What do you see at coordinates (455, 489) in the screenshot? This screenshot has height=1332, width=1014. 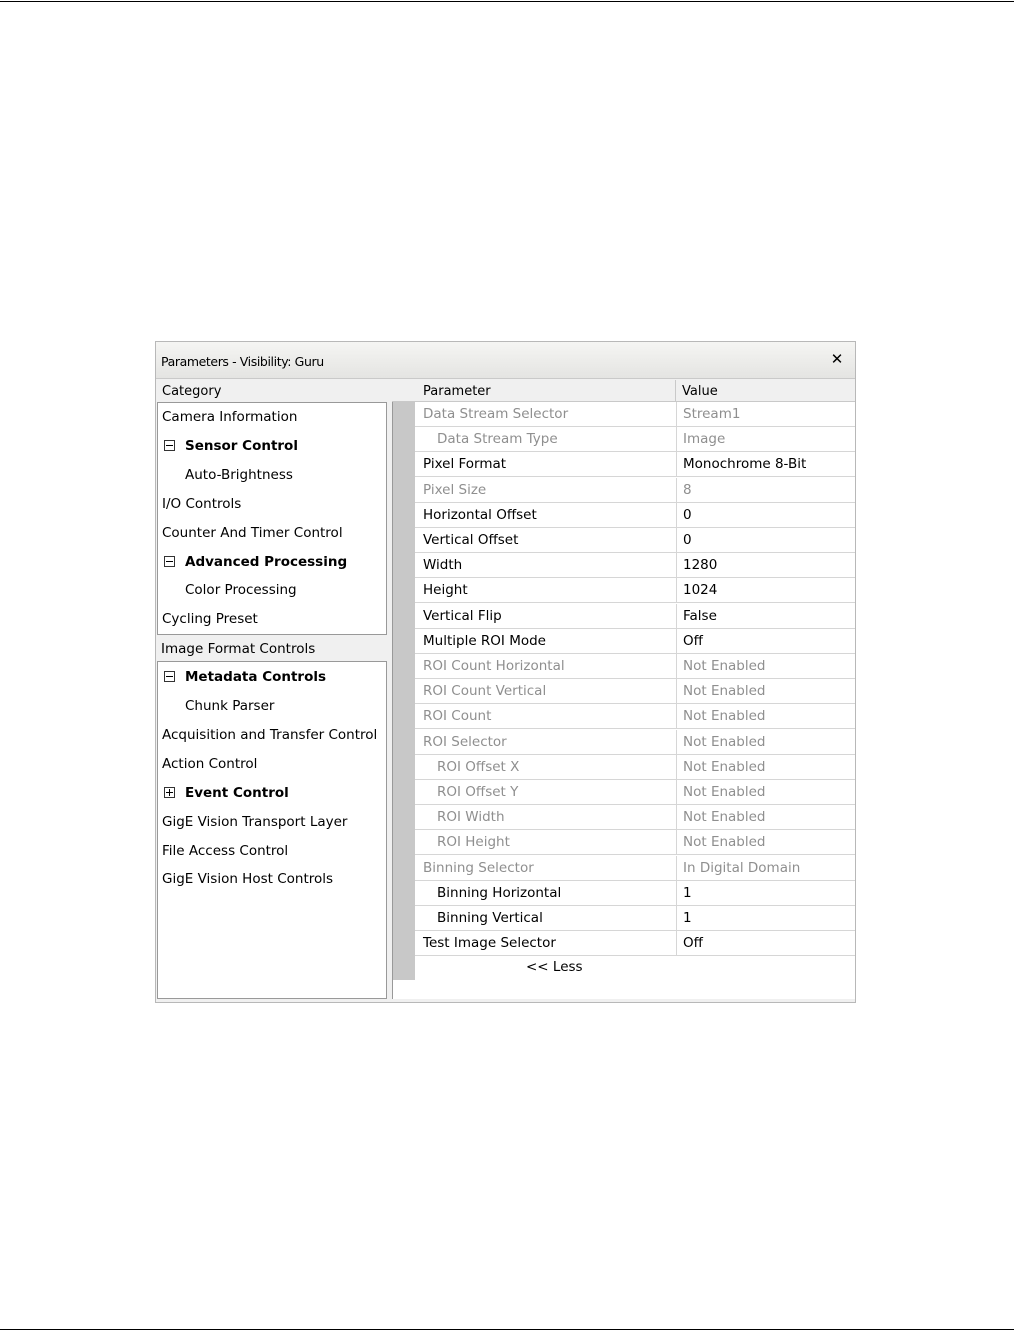 I see `parameter-name: Pixel Size` at bounding box center [455, 489].